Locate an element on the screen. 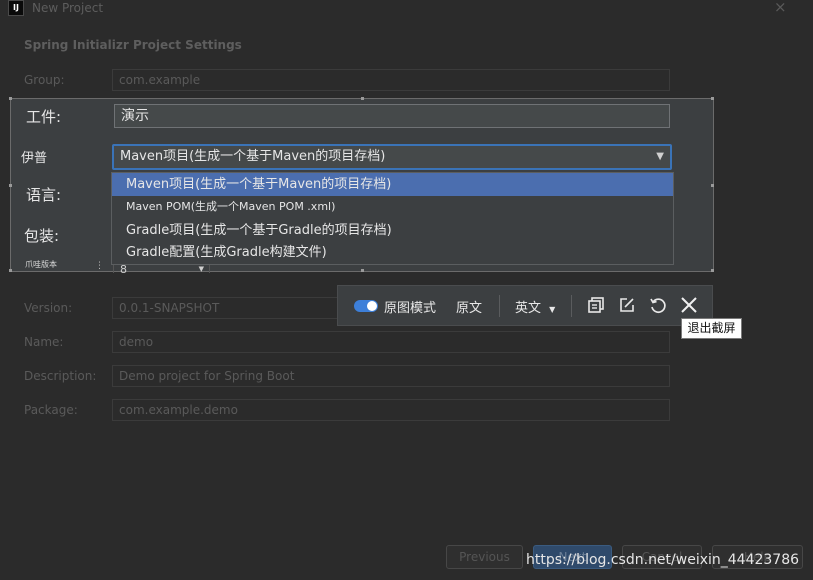 This screenshot has width=813, height=580. close-icon is located at coordinates (689, 305).